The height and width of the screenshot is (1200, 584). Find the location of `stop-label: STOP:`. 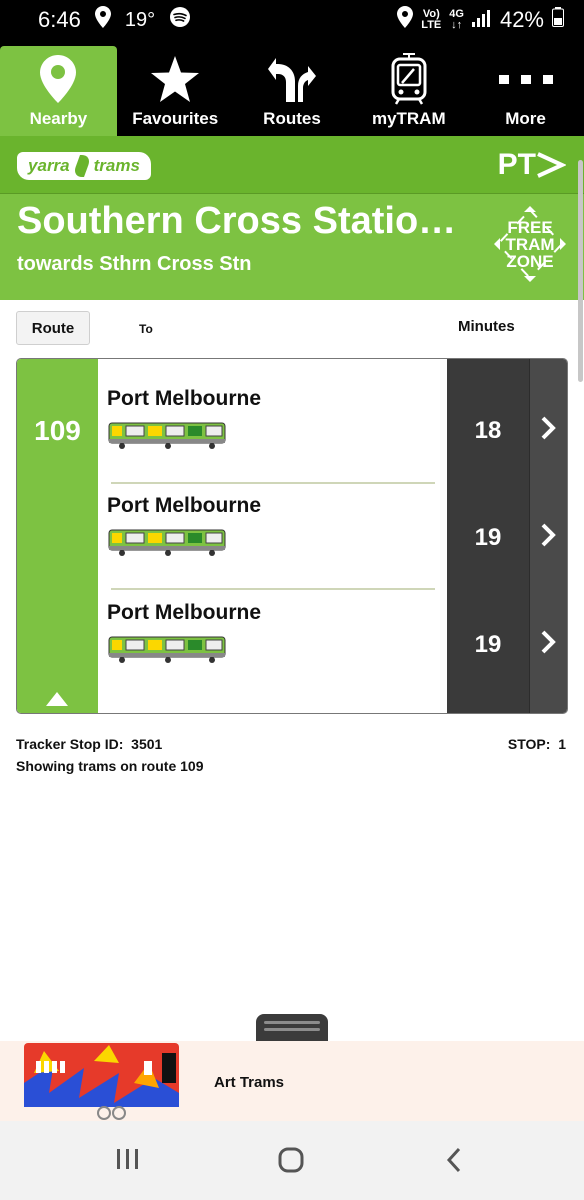

stop-label: STOP: is located at coordinates (529, 744).